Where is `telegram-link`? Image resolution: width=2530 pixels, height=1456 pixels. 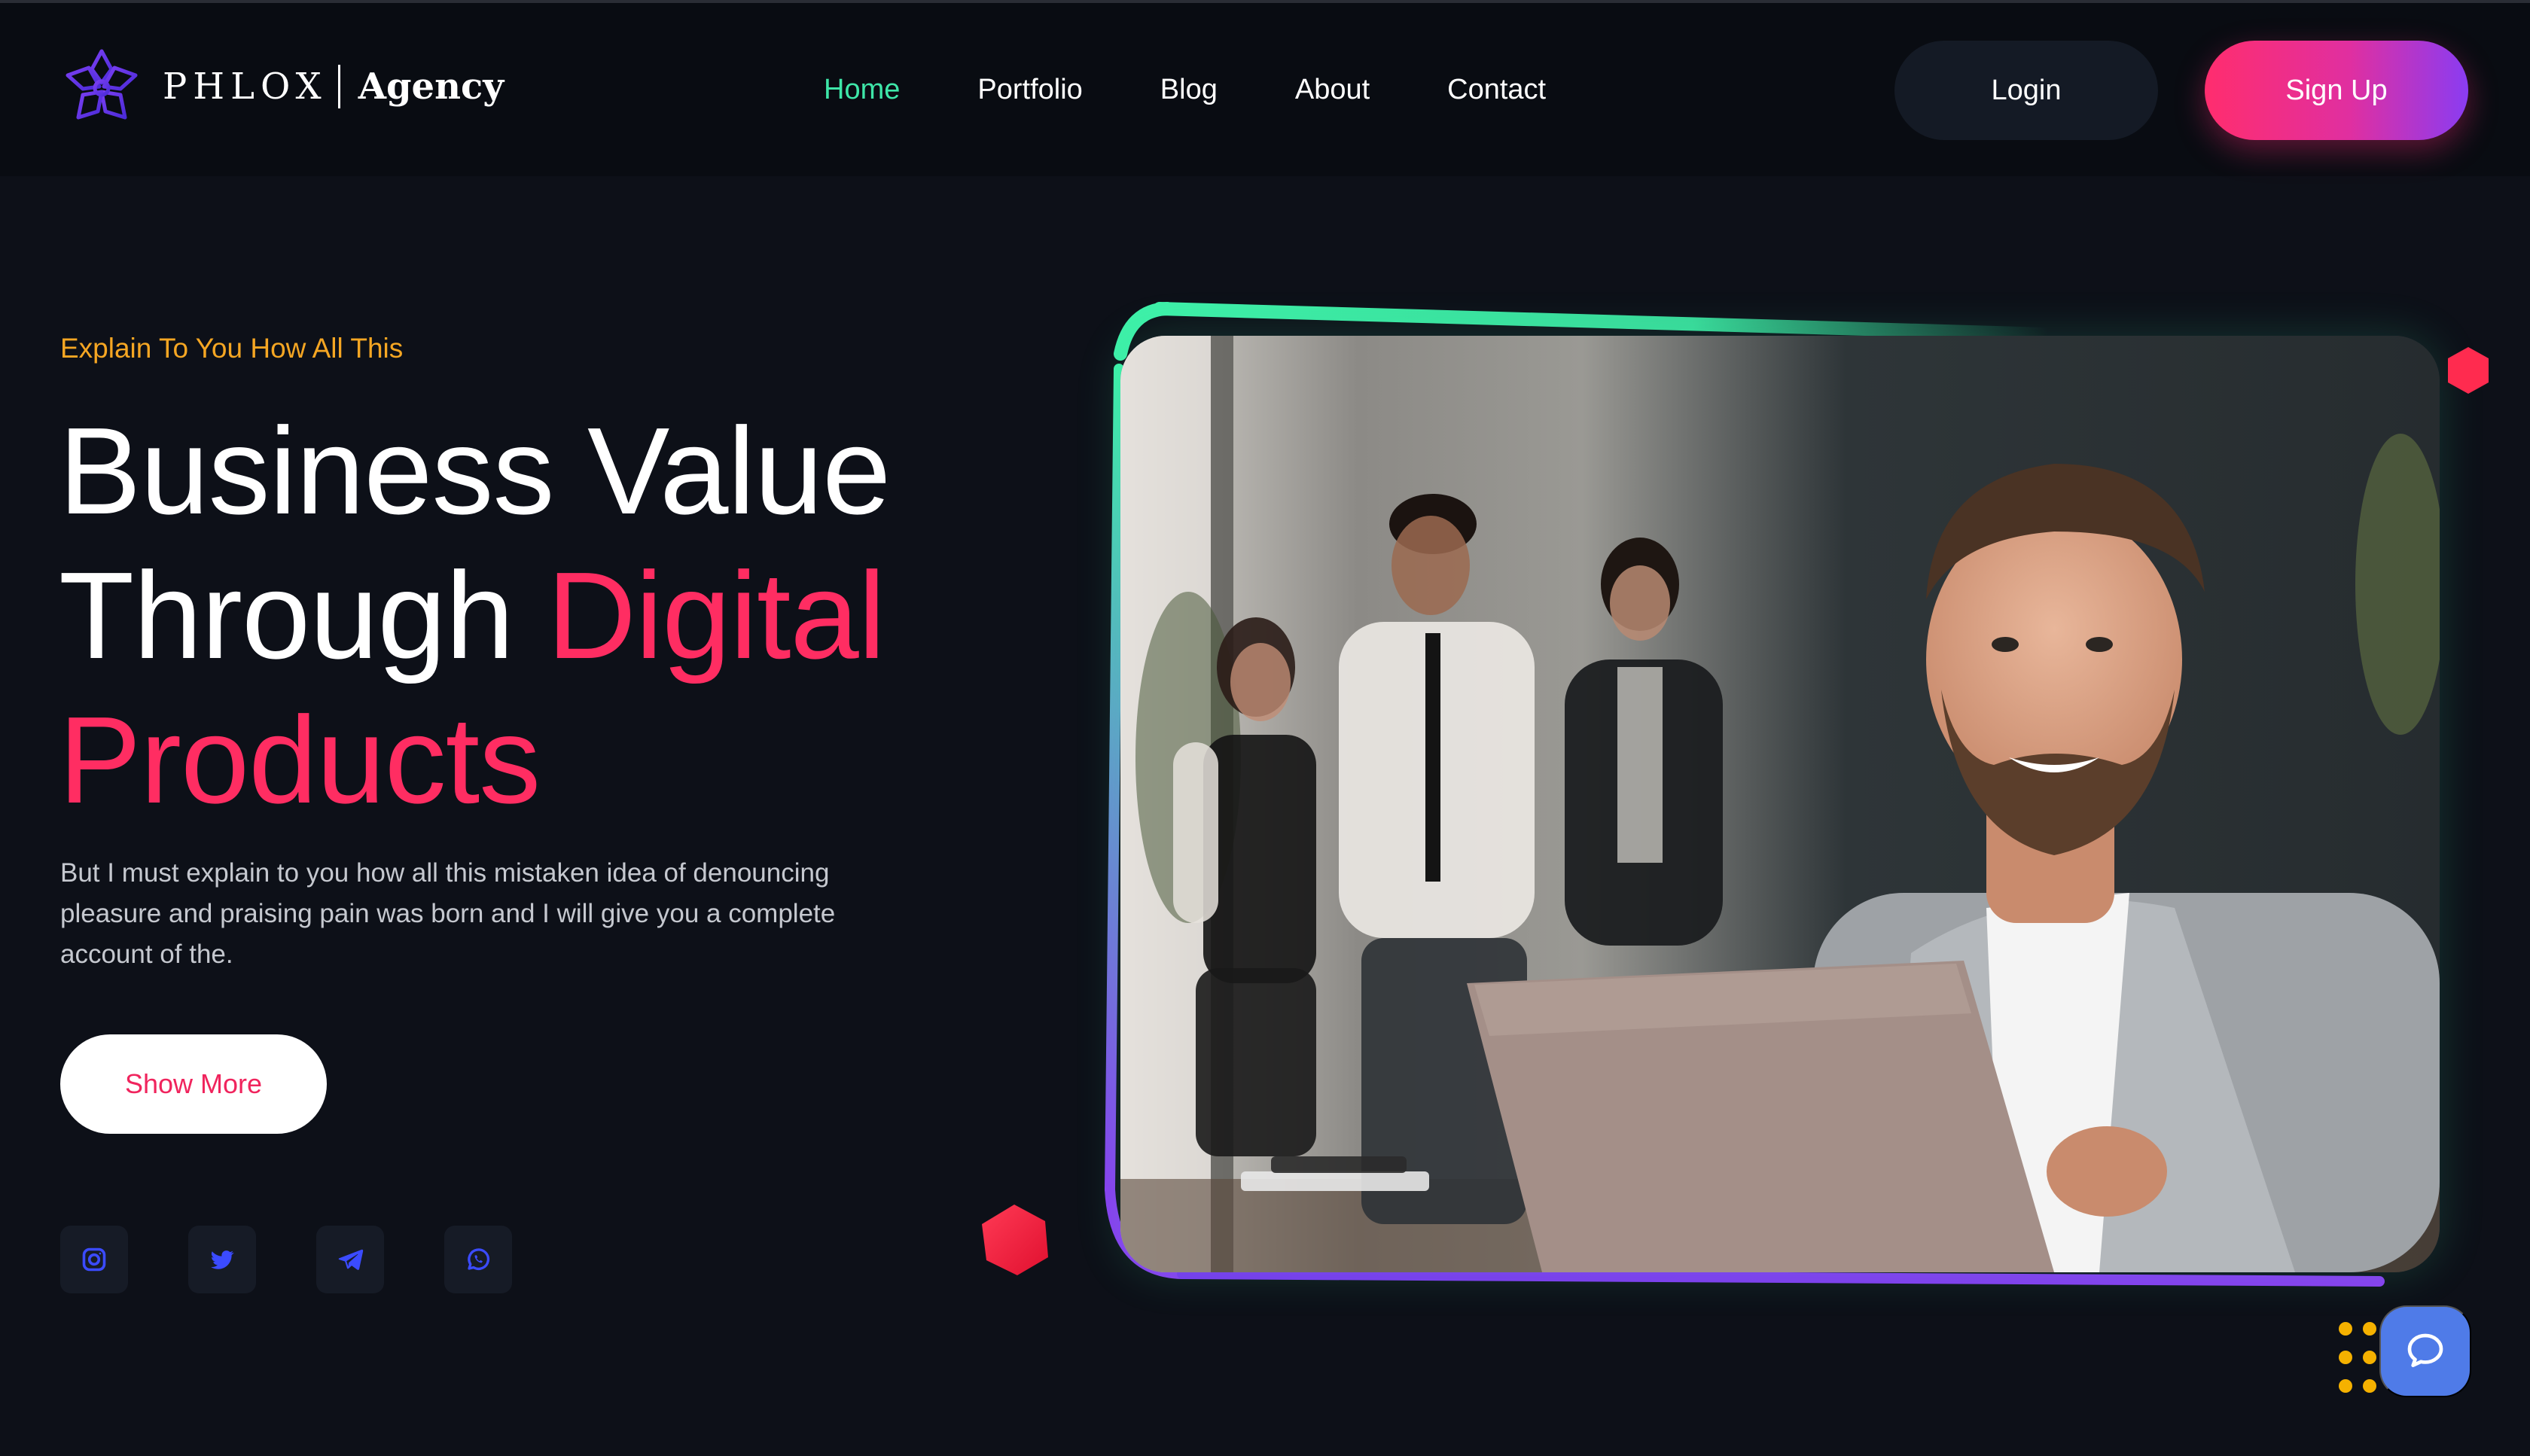 telegram-link is located at coordinates (350, 1259).